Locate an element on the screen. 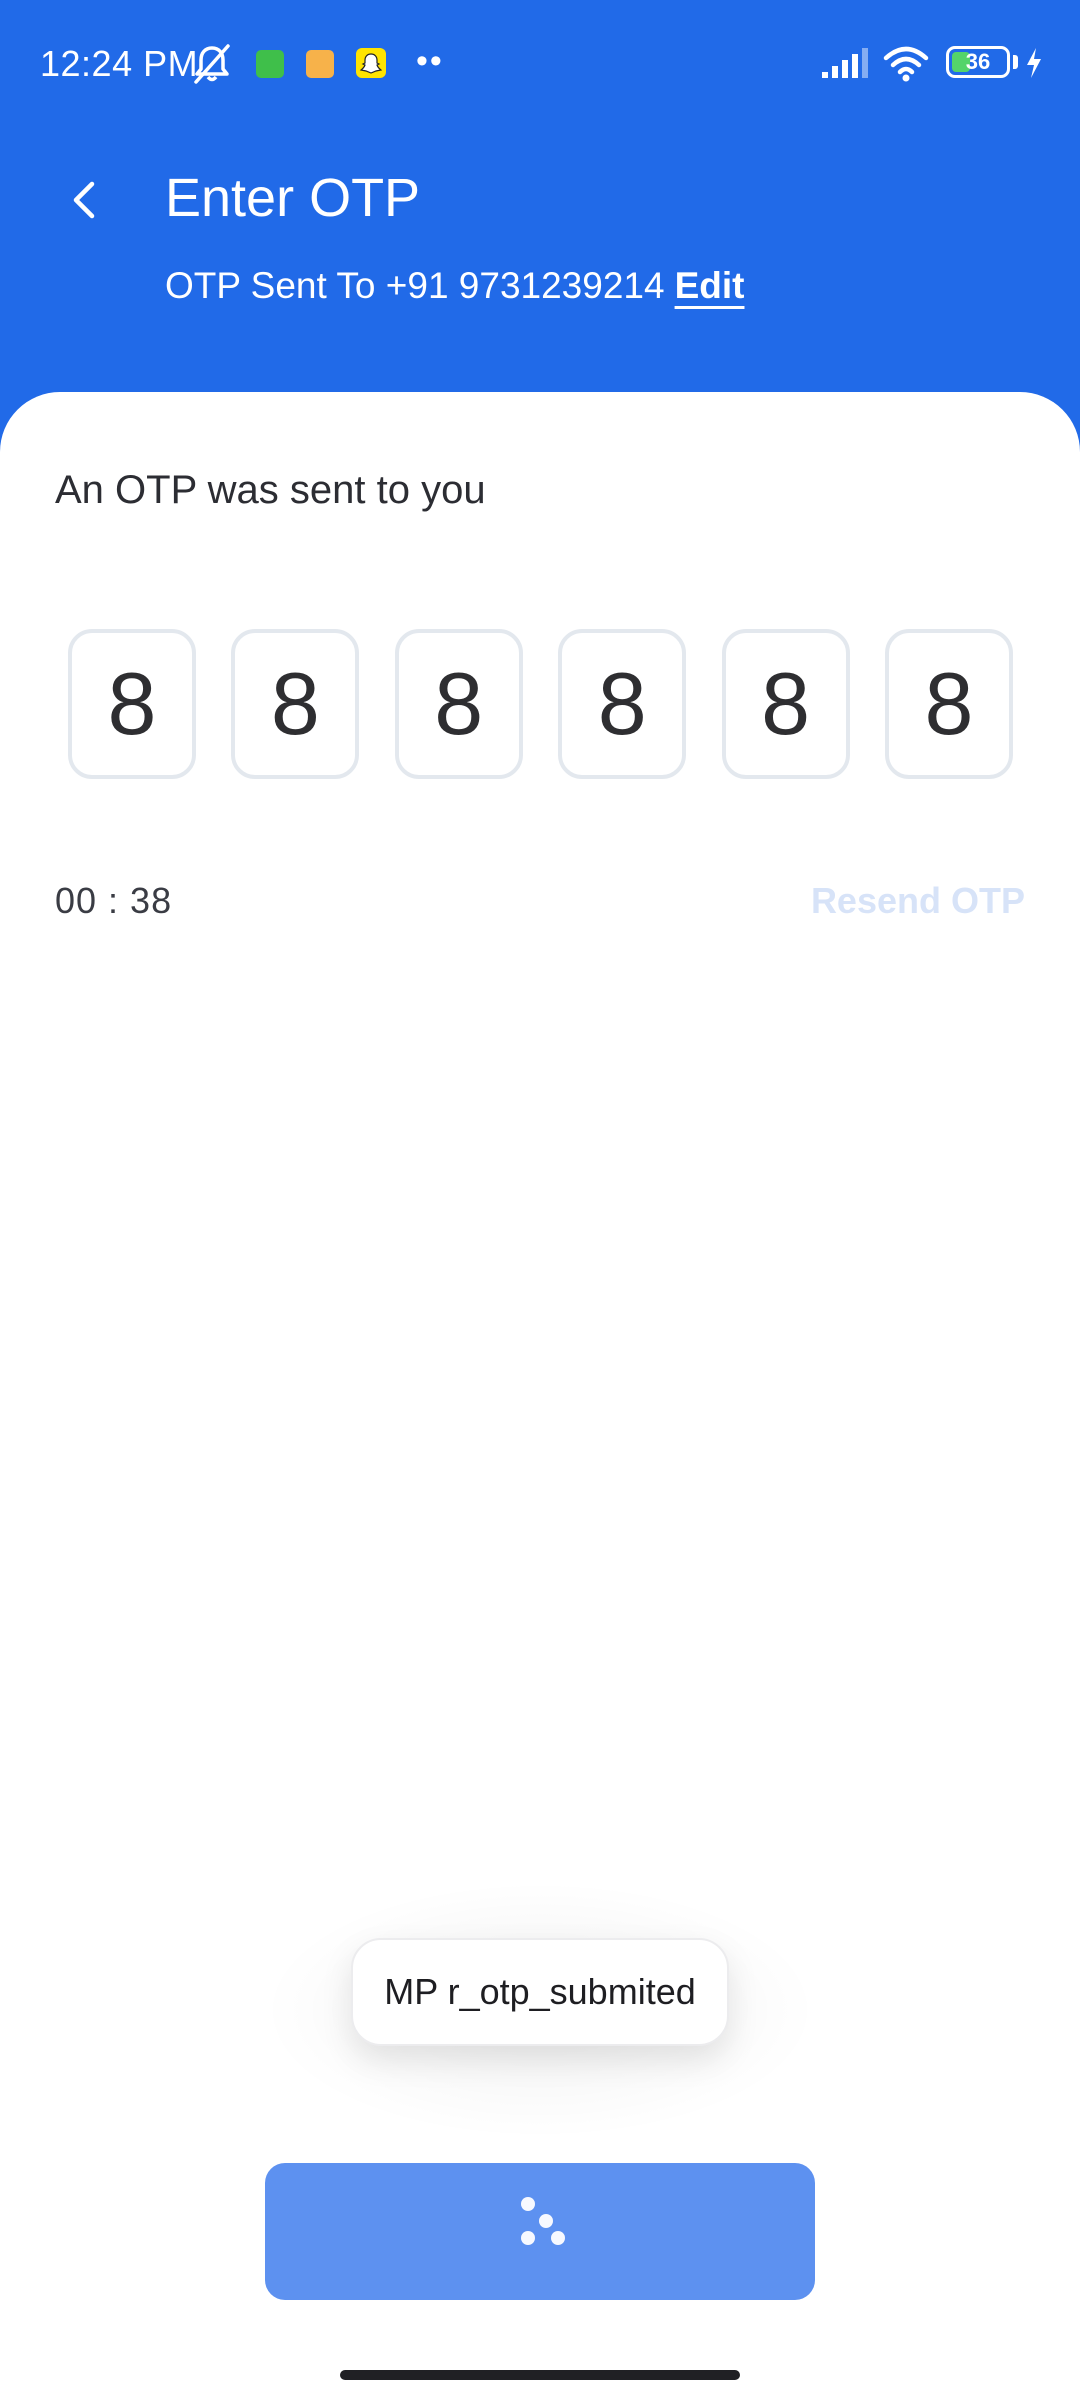  charging-icon is located at coordinates (1034, 65).